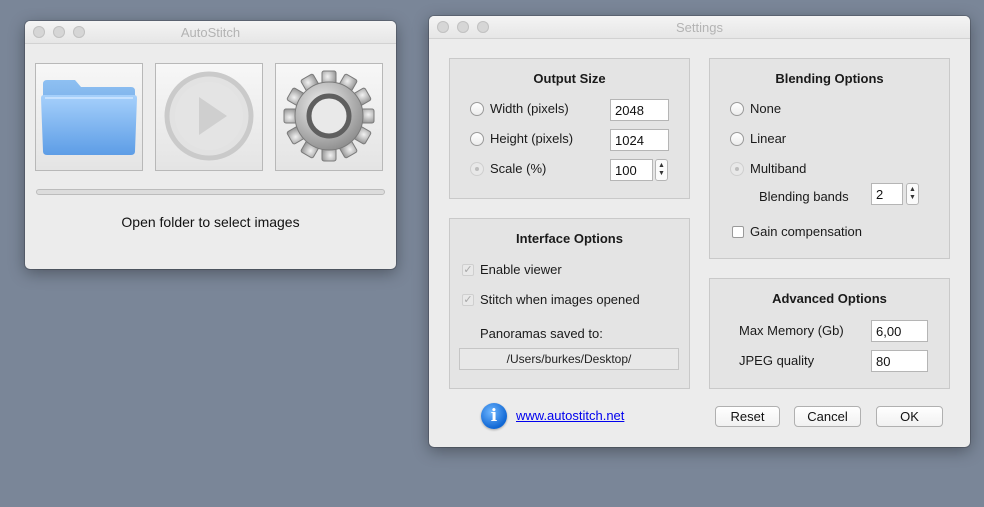 This screenshot has height=507, width=984. Describe the element at coordinates (569, 78) in the screenshot. I see `group-title: Output Size` at that location.